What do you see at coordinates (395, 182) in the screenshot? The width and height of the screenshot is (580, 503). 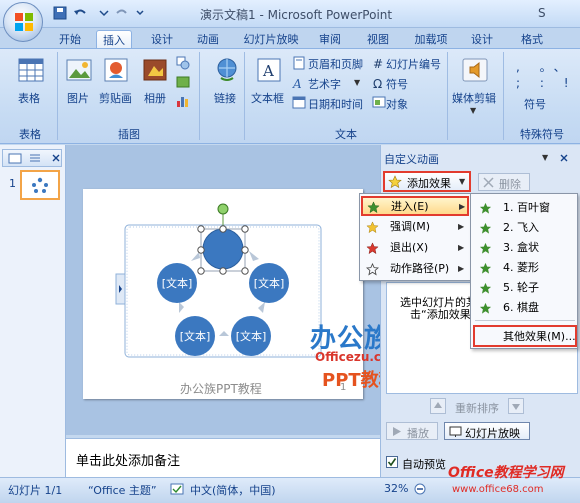 I see `star-icon` at bounding box center [395, 182].